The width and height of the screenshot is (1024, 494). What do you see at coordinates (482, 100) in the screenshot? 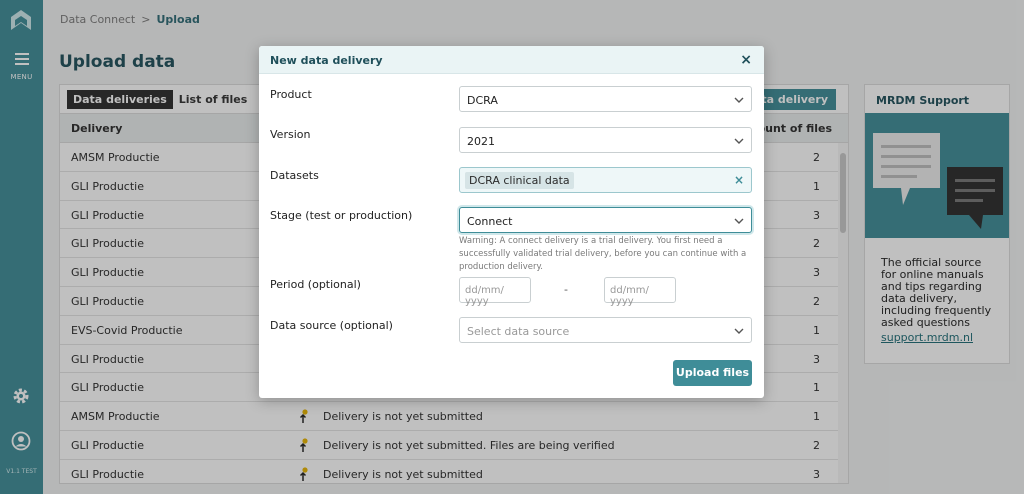
I see `product-value: DCRA` at bounding box center [482, 100].